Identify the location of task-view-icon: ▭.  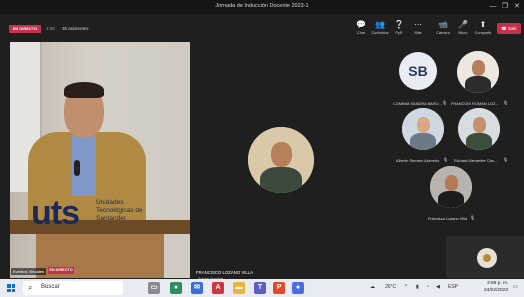
(154, 288).